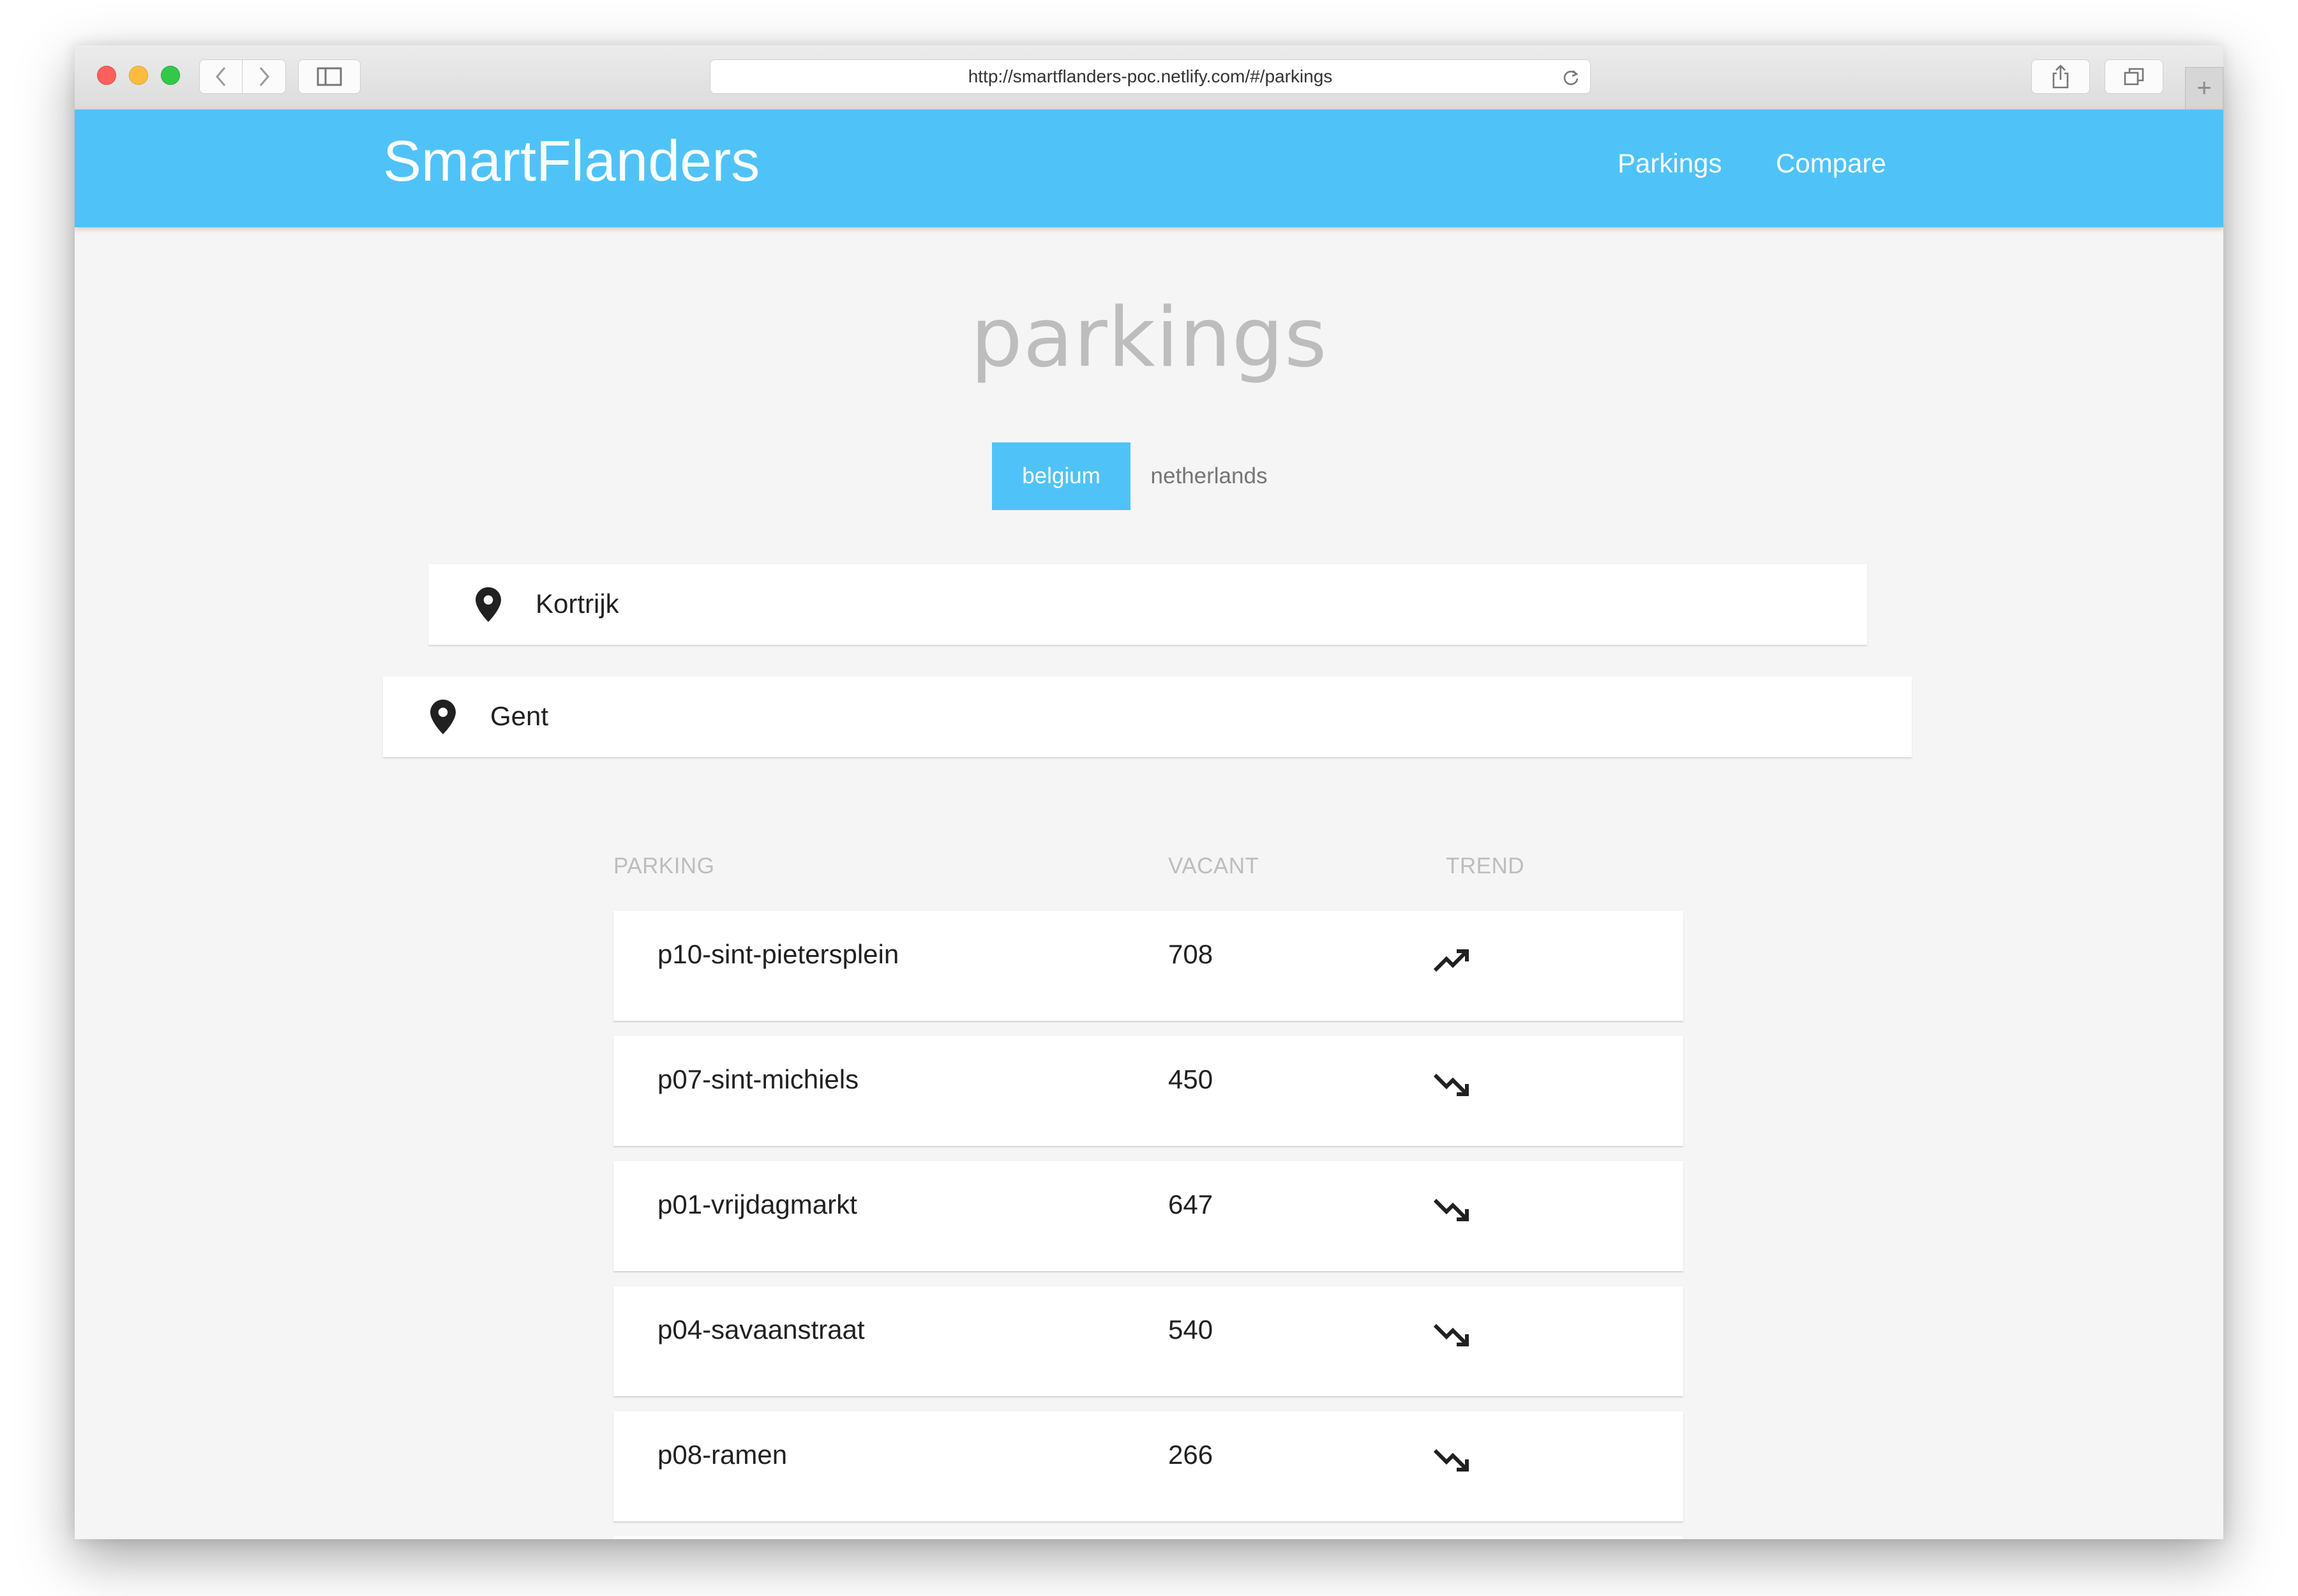 The height and width of the screenshot is (1596, 2298). I want to click on parking-vacant: 540, so click(1190, 1329).